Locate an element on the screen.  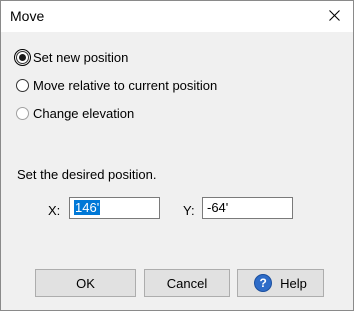
close-icon is located at coordinates (334, 15).